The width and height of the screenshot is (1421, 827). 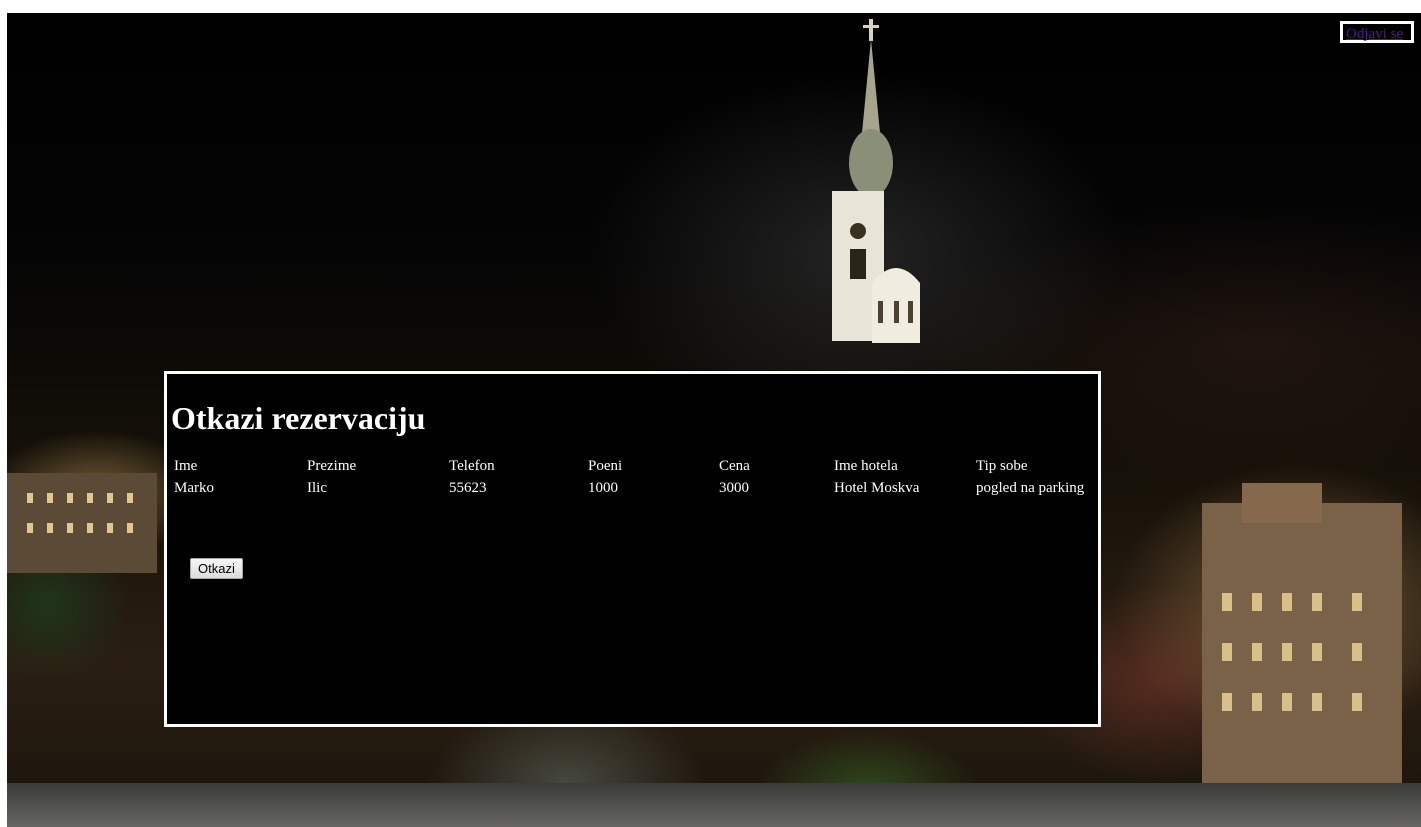 What do you see at coordinates (876, 181) in the screenshot?
I see `background-church-tower` at bounding box center [876, 181].